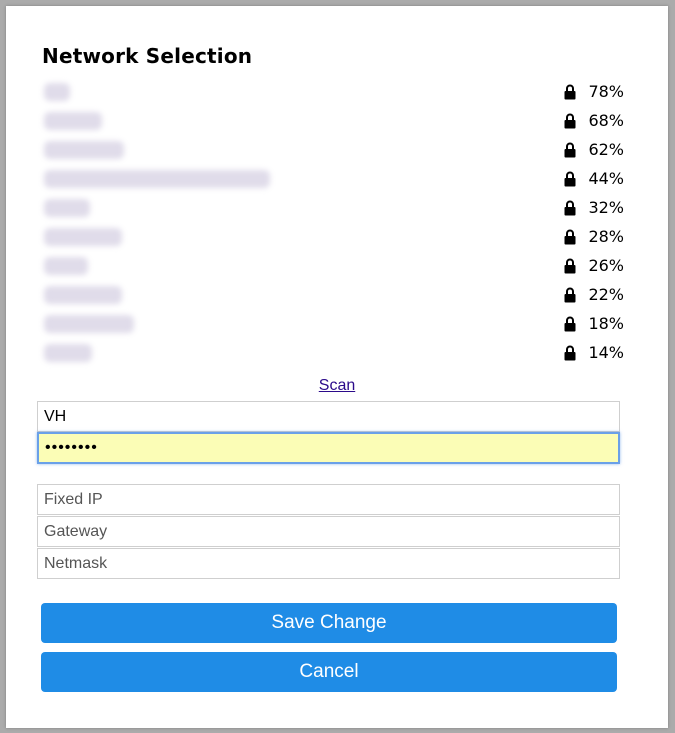 The height and width of the screenshot is (733, 675). I want to click on signal-strength: 28%, so click(606, 236).